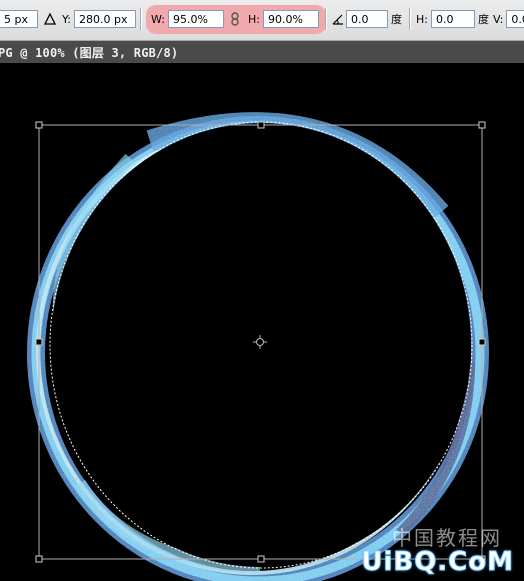 The width and height of the screenshot is (524, 581). What do you see at coordinates (482, 559) in the screenshot?
I see `handle-bottom-right` at bounding box center [482, 559].